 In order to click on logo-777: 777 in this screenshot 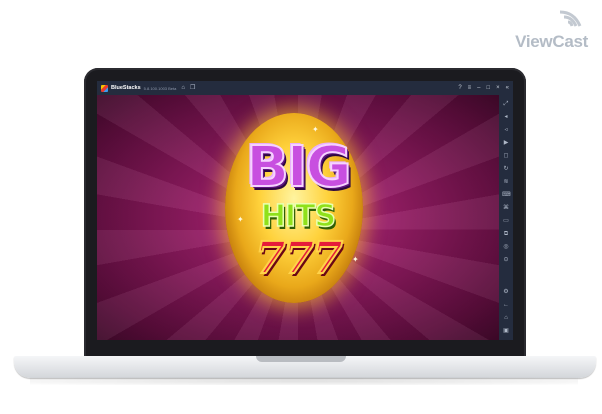, I will do `click(299, 258)`.